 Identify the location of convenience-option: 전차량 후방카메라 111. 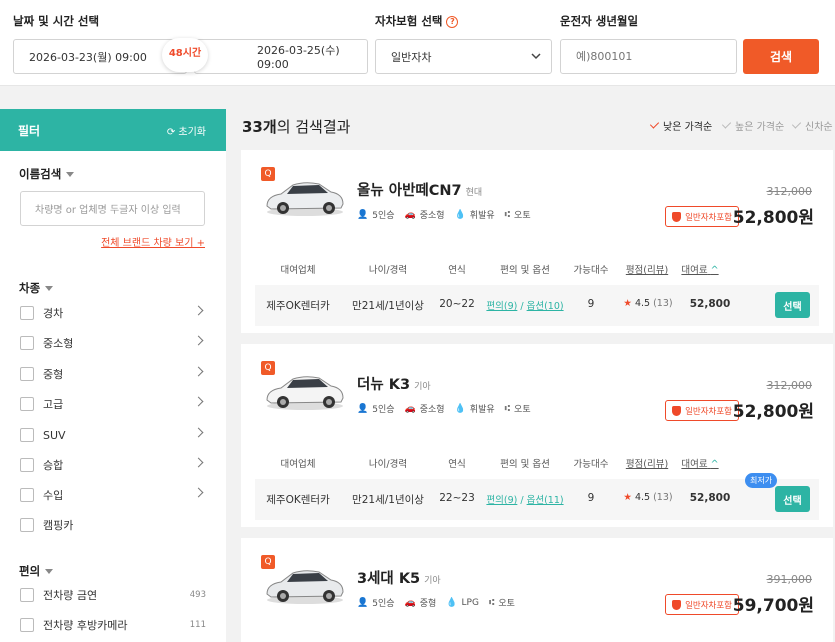
(113, 625).